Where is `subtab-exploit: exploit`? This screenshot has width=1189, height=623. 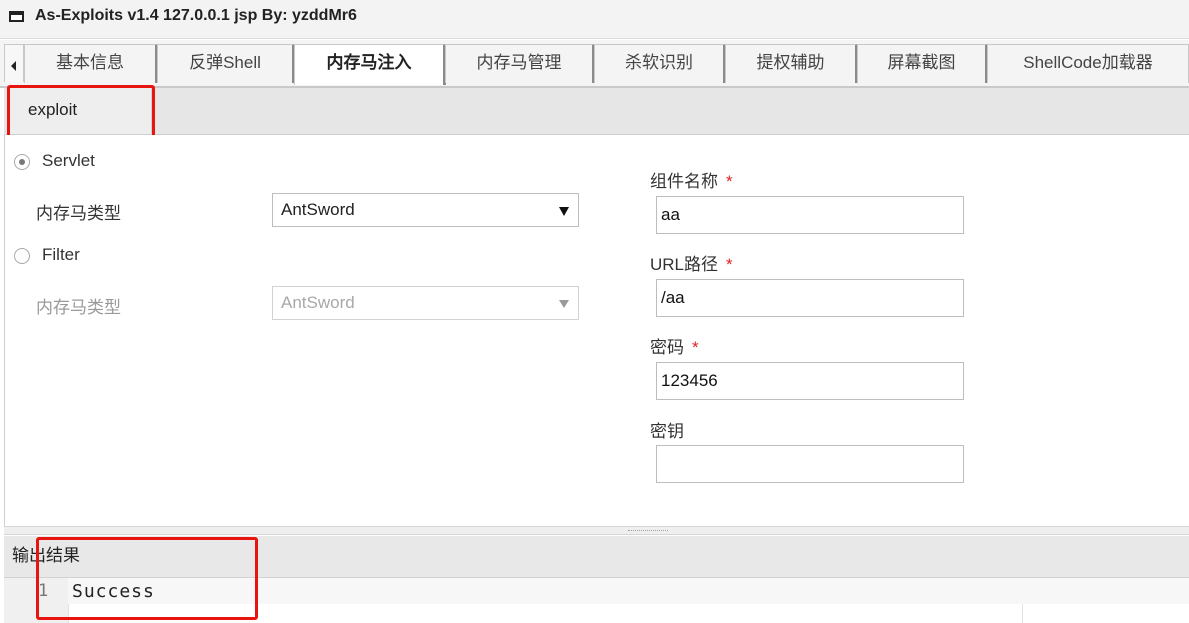 subtab-exploit: exploit is located at coordinates (80, 111).